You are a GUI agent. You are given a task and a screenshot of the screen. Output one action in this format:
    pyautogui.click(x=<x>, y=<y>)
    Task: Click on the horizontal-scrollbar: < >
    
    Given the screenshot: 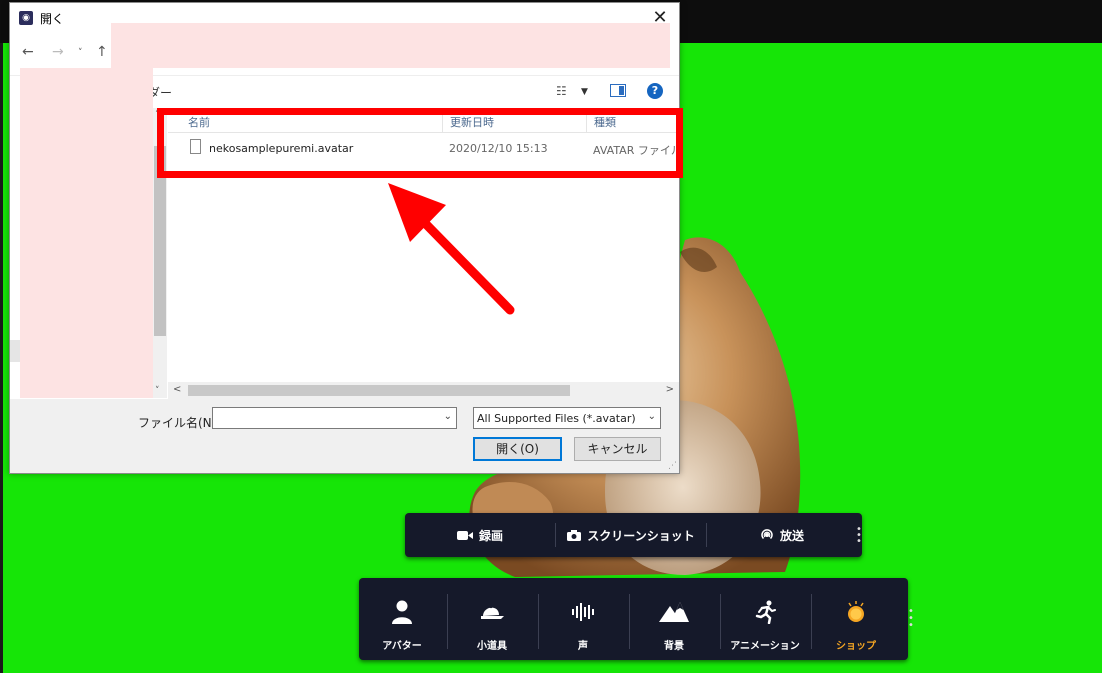 What is the action you would take?
    pyautogui.click(x=423, y=390)
    